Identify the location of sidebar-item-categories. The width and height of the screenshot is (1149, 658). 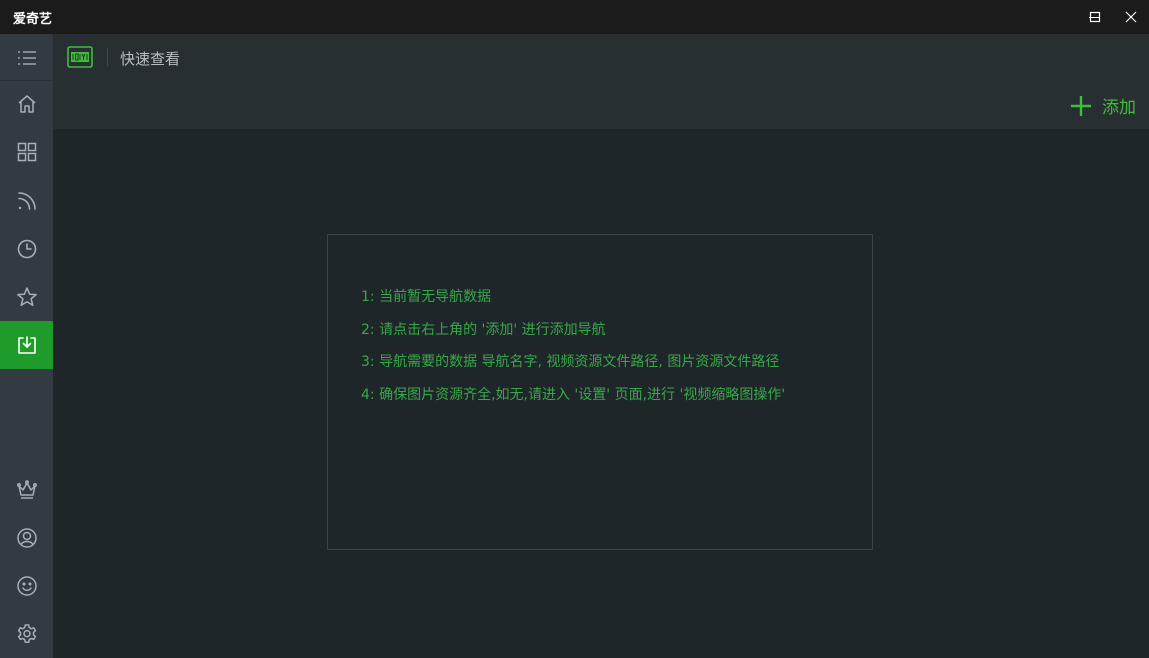
(26, 152).